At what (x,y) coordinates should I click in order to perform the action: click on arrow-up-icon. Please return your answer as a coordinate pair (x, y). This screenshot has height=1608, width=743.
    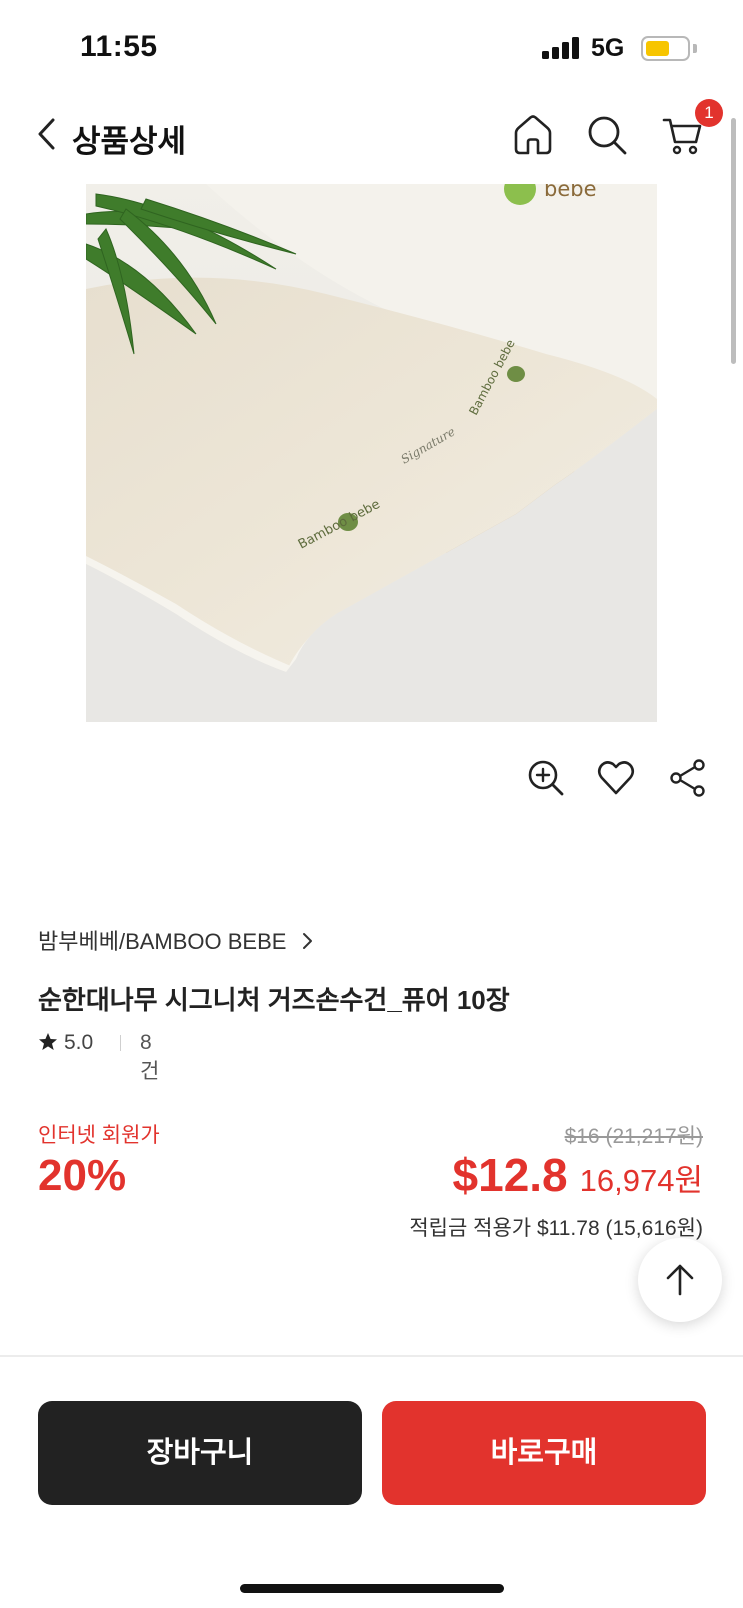
    Looking at the image, I should click on (680, 1280).